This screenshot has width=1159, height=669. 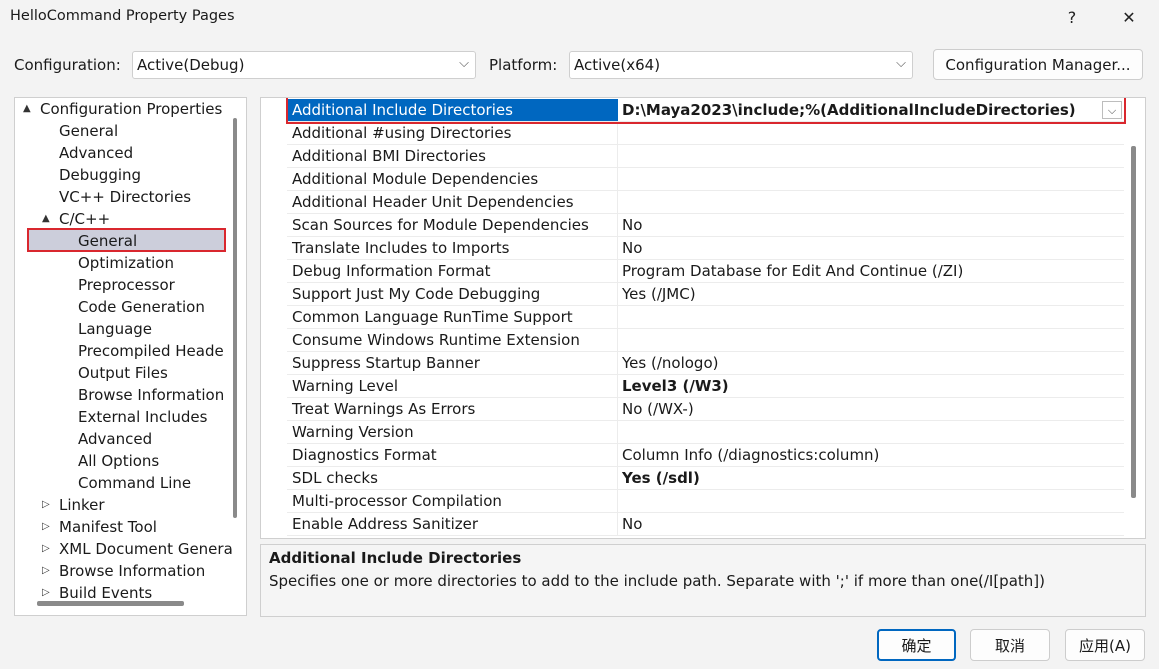 What do you see at coordinates (705, 179) in the screenshot?
I see `property-row: Additional Module Dependencies` at bounding box center [705, 179].